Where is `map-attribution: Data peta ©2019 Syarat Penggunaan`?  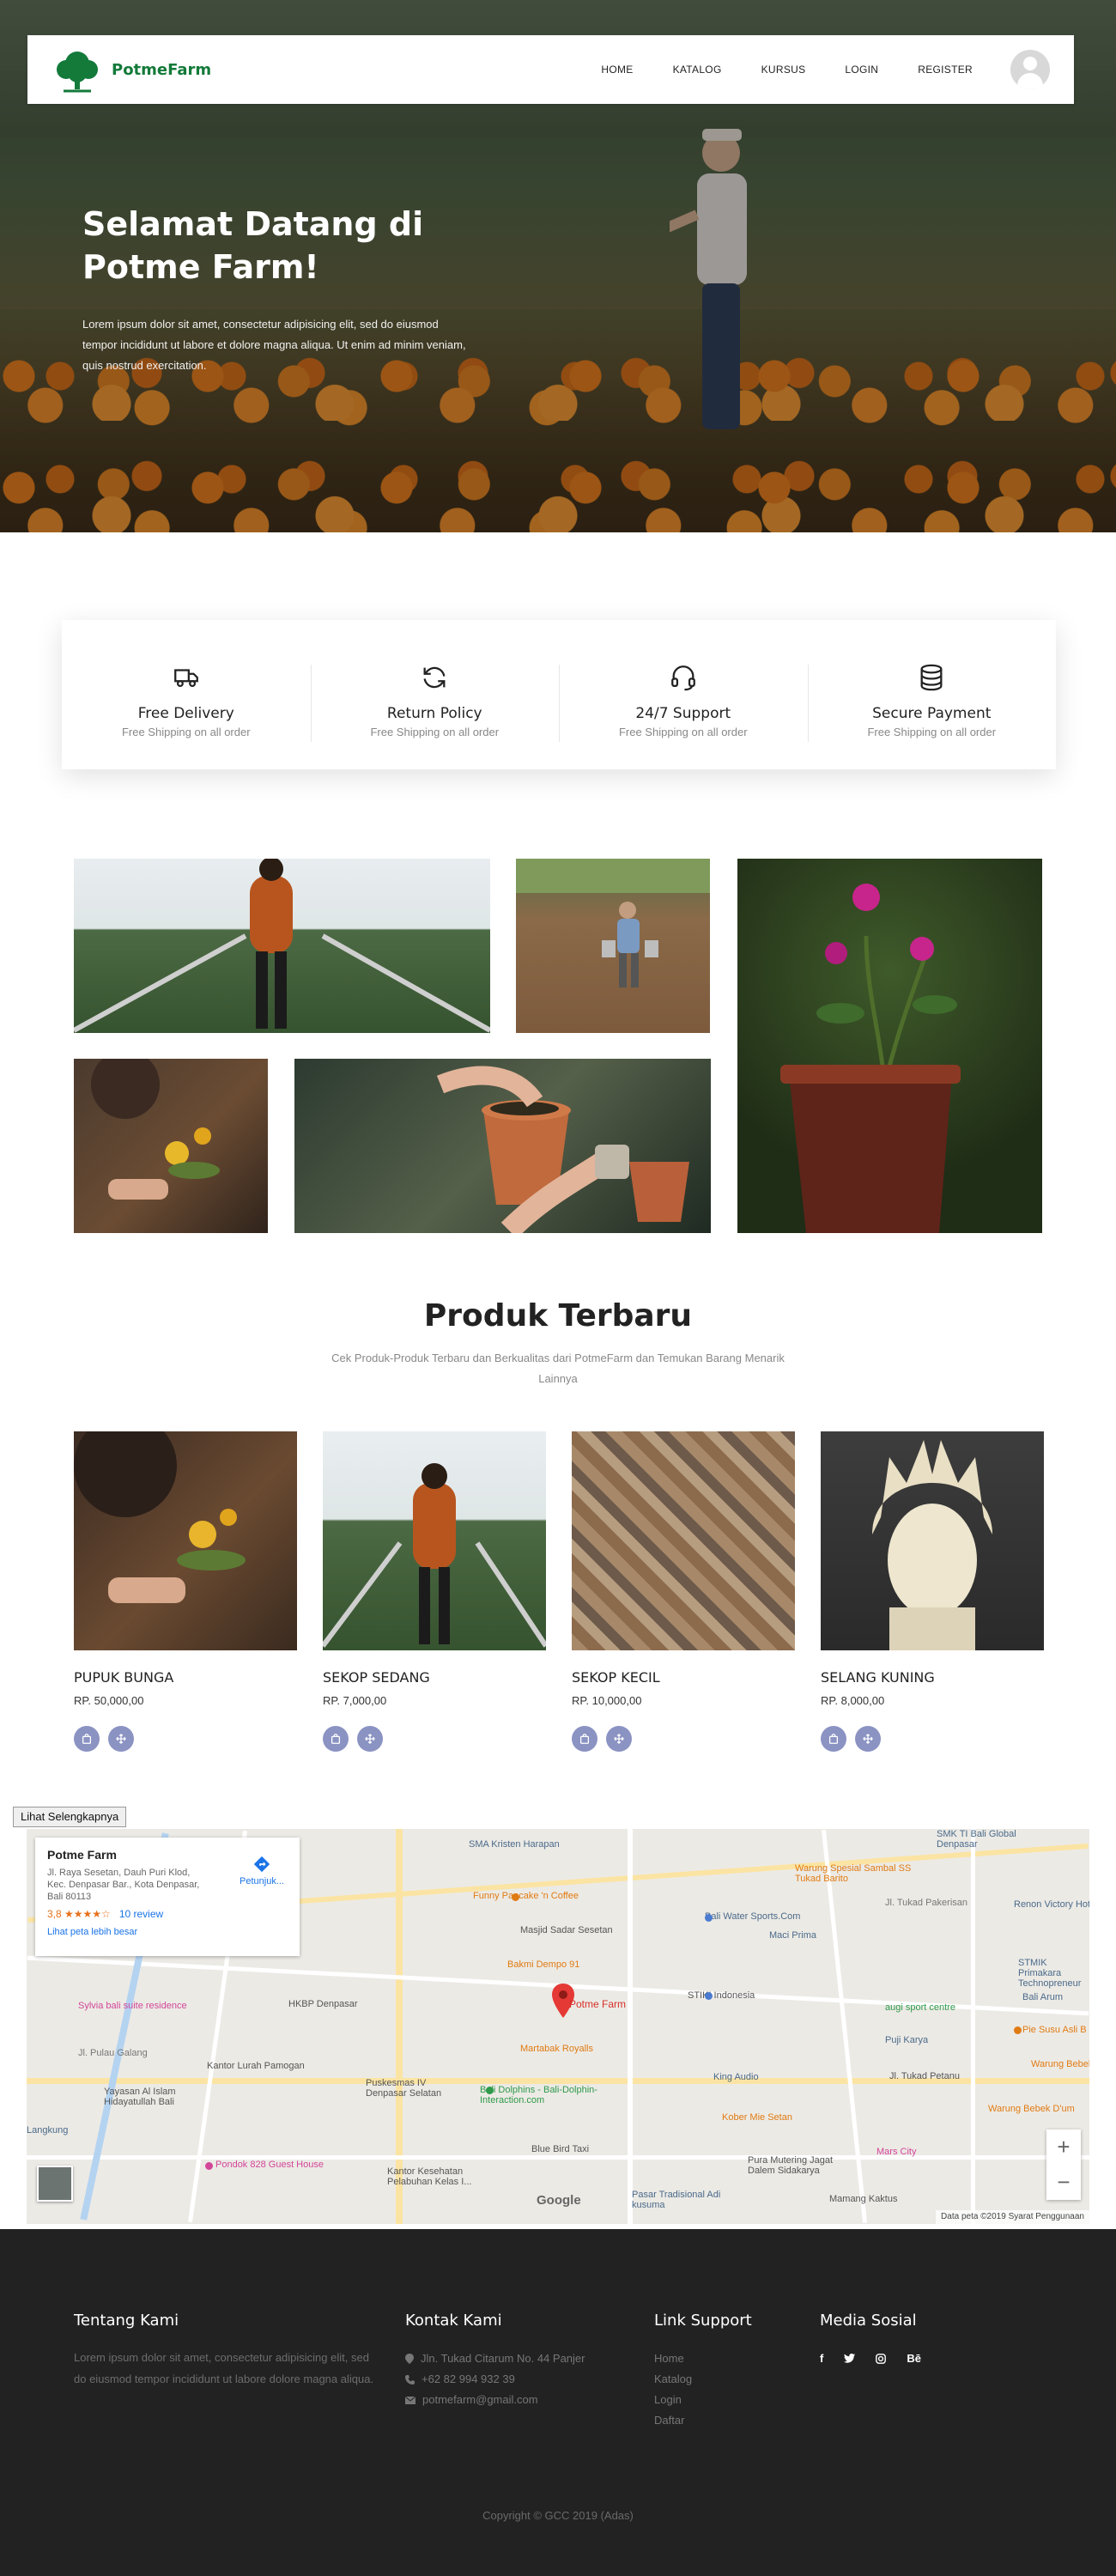 map-attribution: Data peta ©2019 Syarat Penggunaan is located at coordinates (1013, 2217).